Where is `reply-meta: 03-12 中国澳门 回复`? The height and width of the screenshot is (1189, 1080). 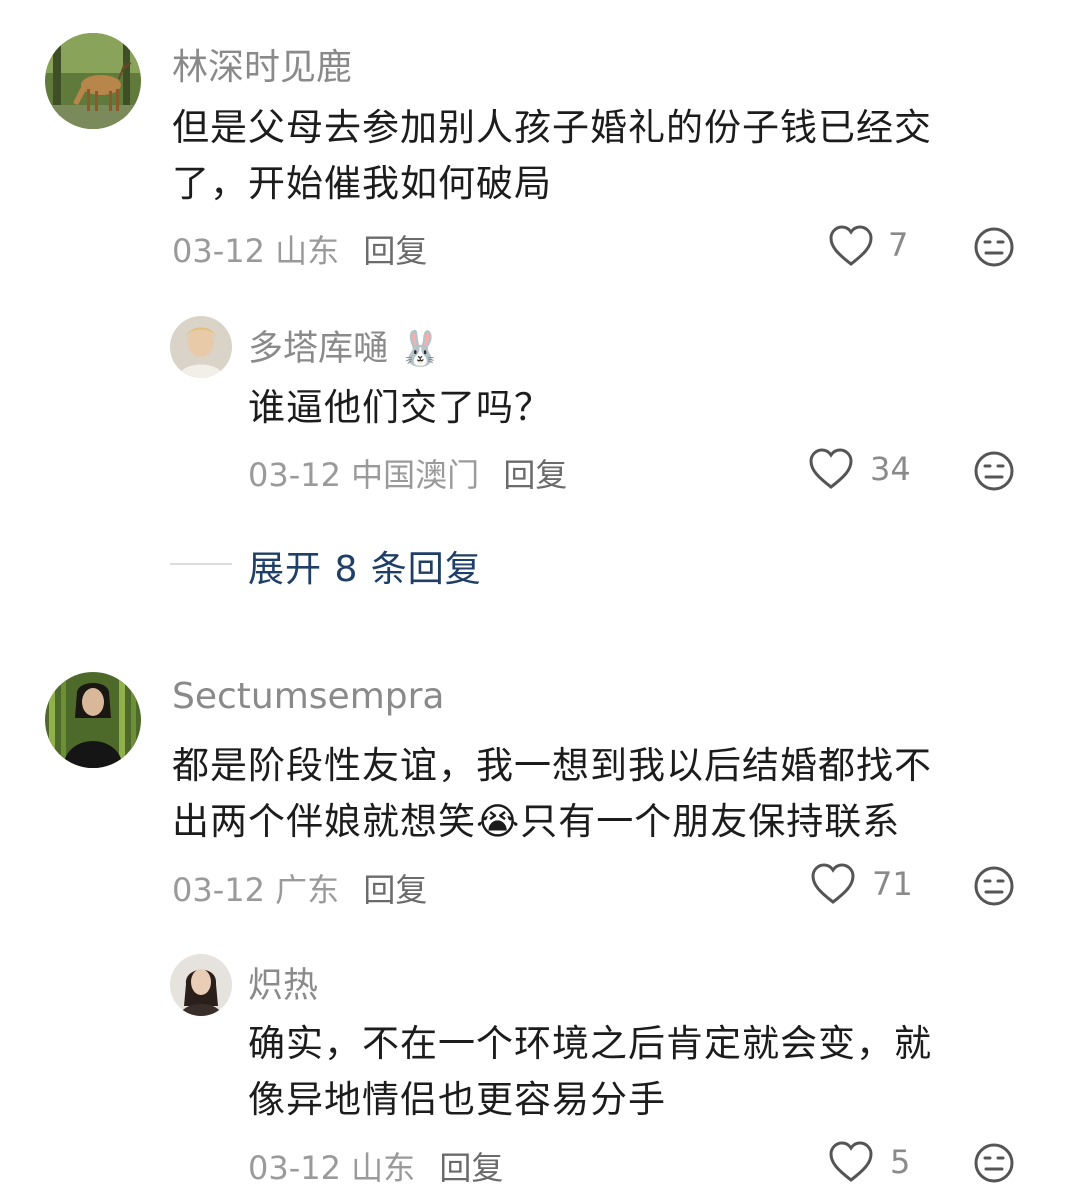
reply-meta: 03-12 中国澳门 回复 is located at coordinates (407, 473).